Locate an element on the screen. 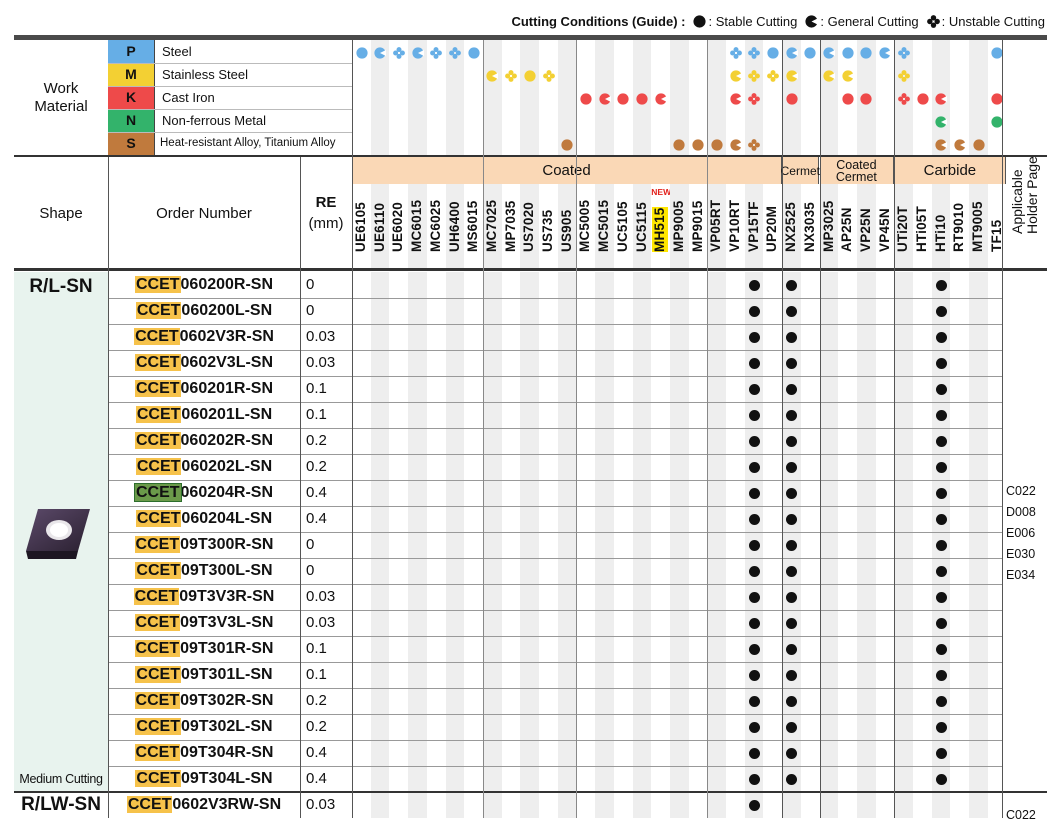  order-number-ccet09t301r-sn: CCET09T301R-SN is located at coordinates (204, 649).